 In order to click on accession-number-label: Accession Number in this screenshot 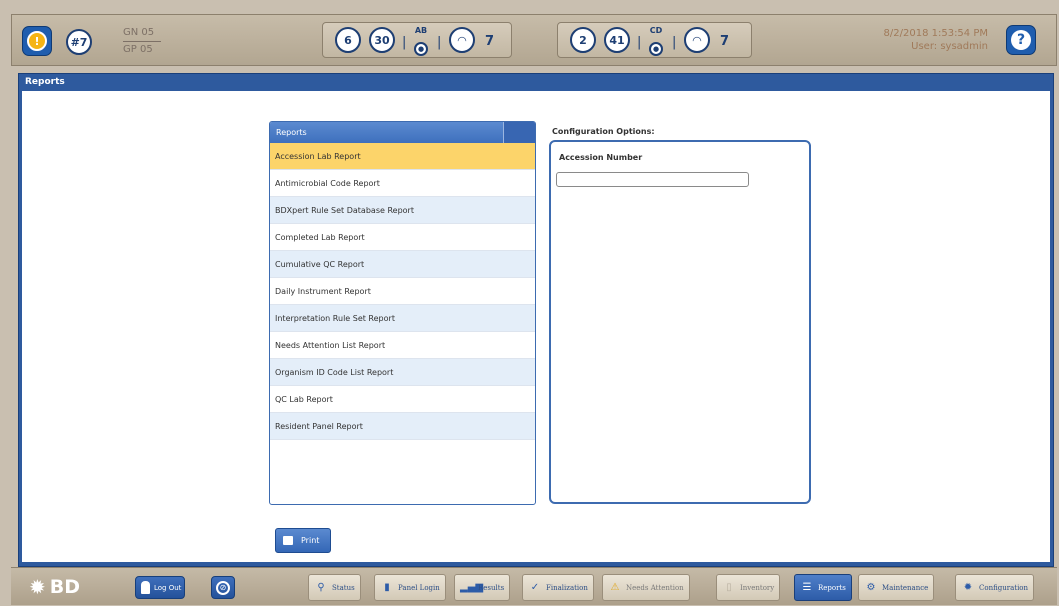, I will do `click(601, 157)`.